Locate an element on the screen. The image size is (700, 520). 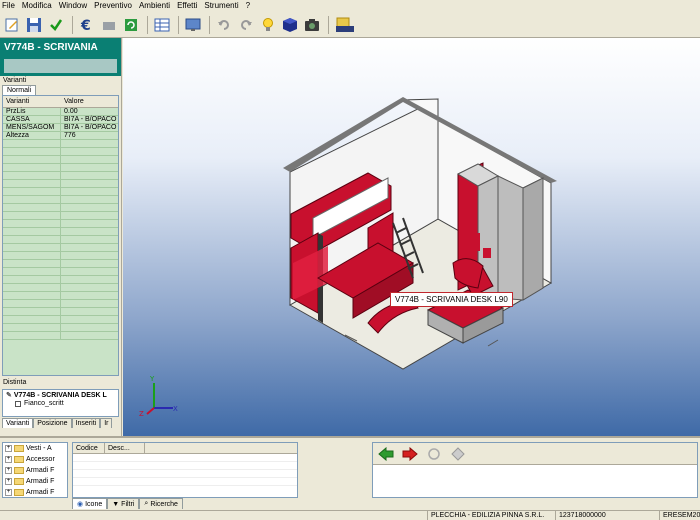
navigation-toolbar is located at coordinates (535, 454).